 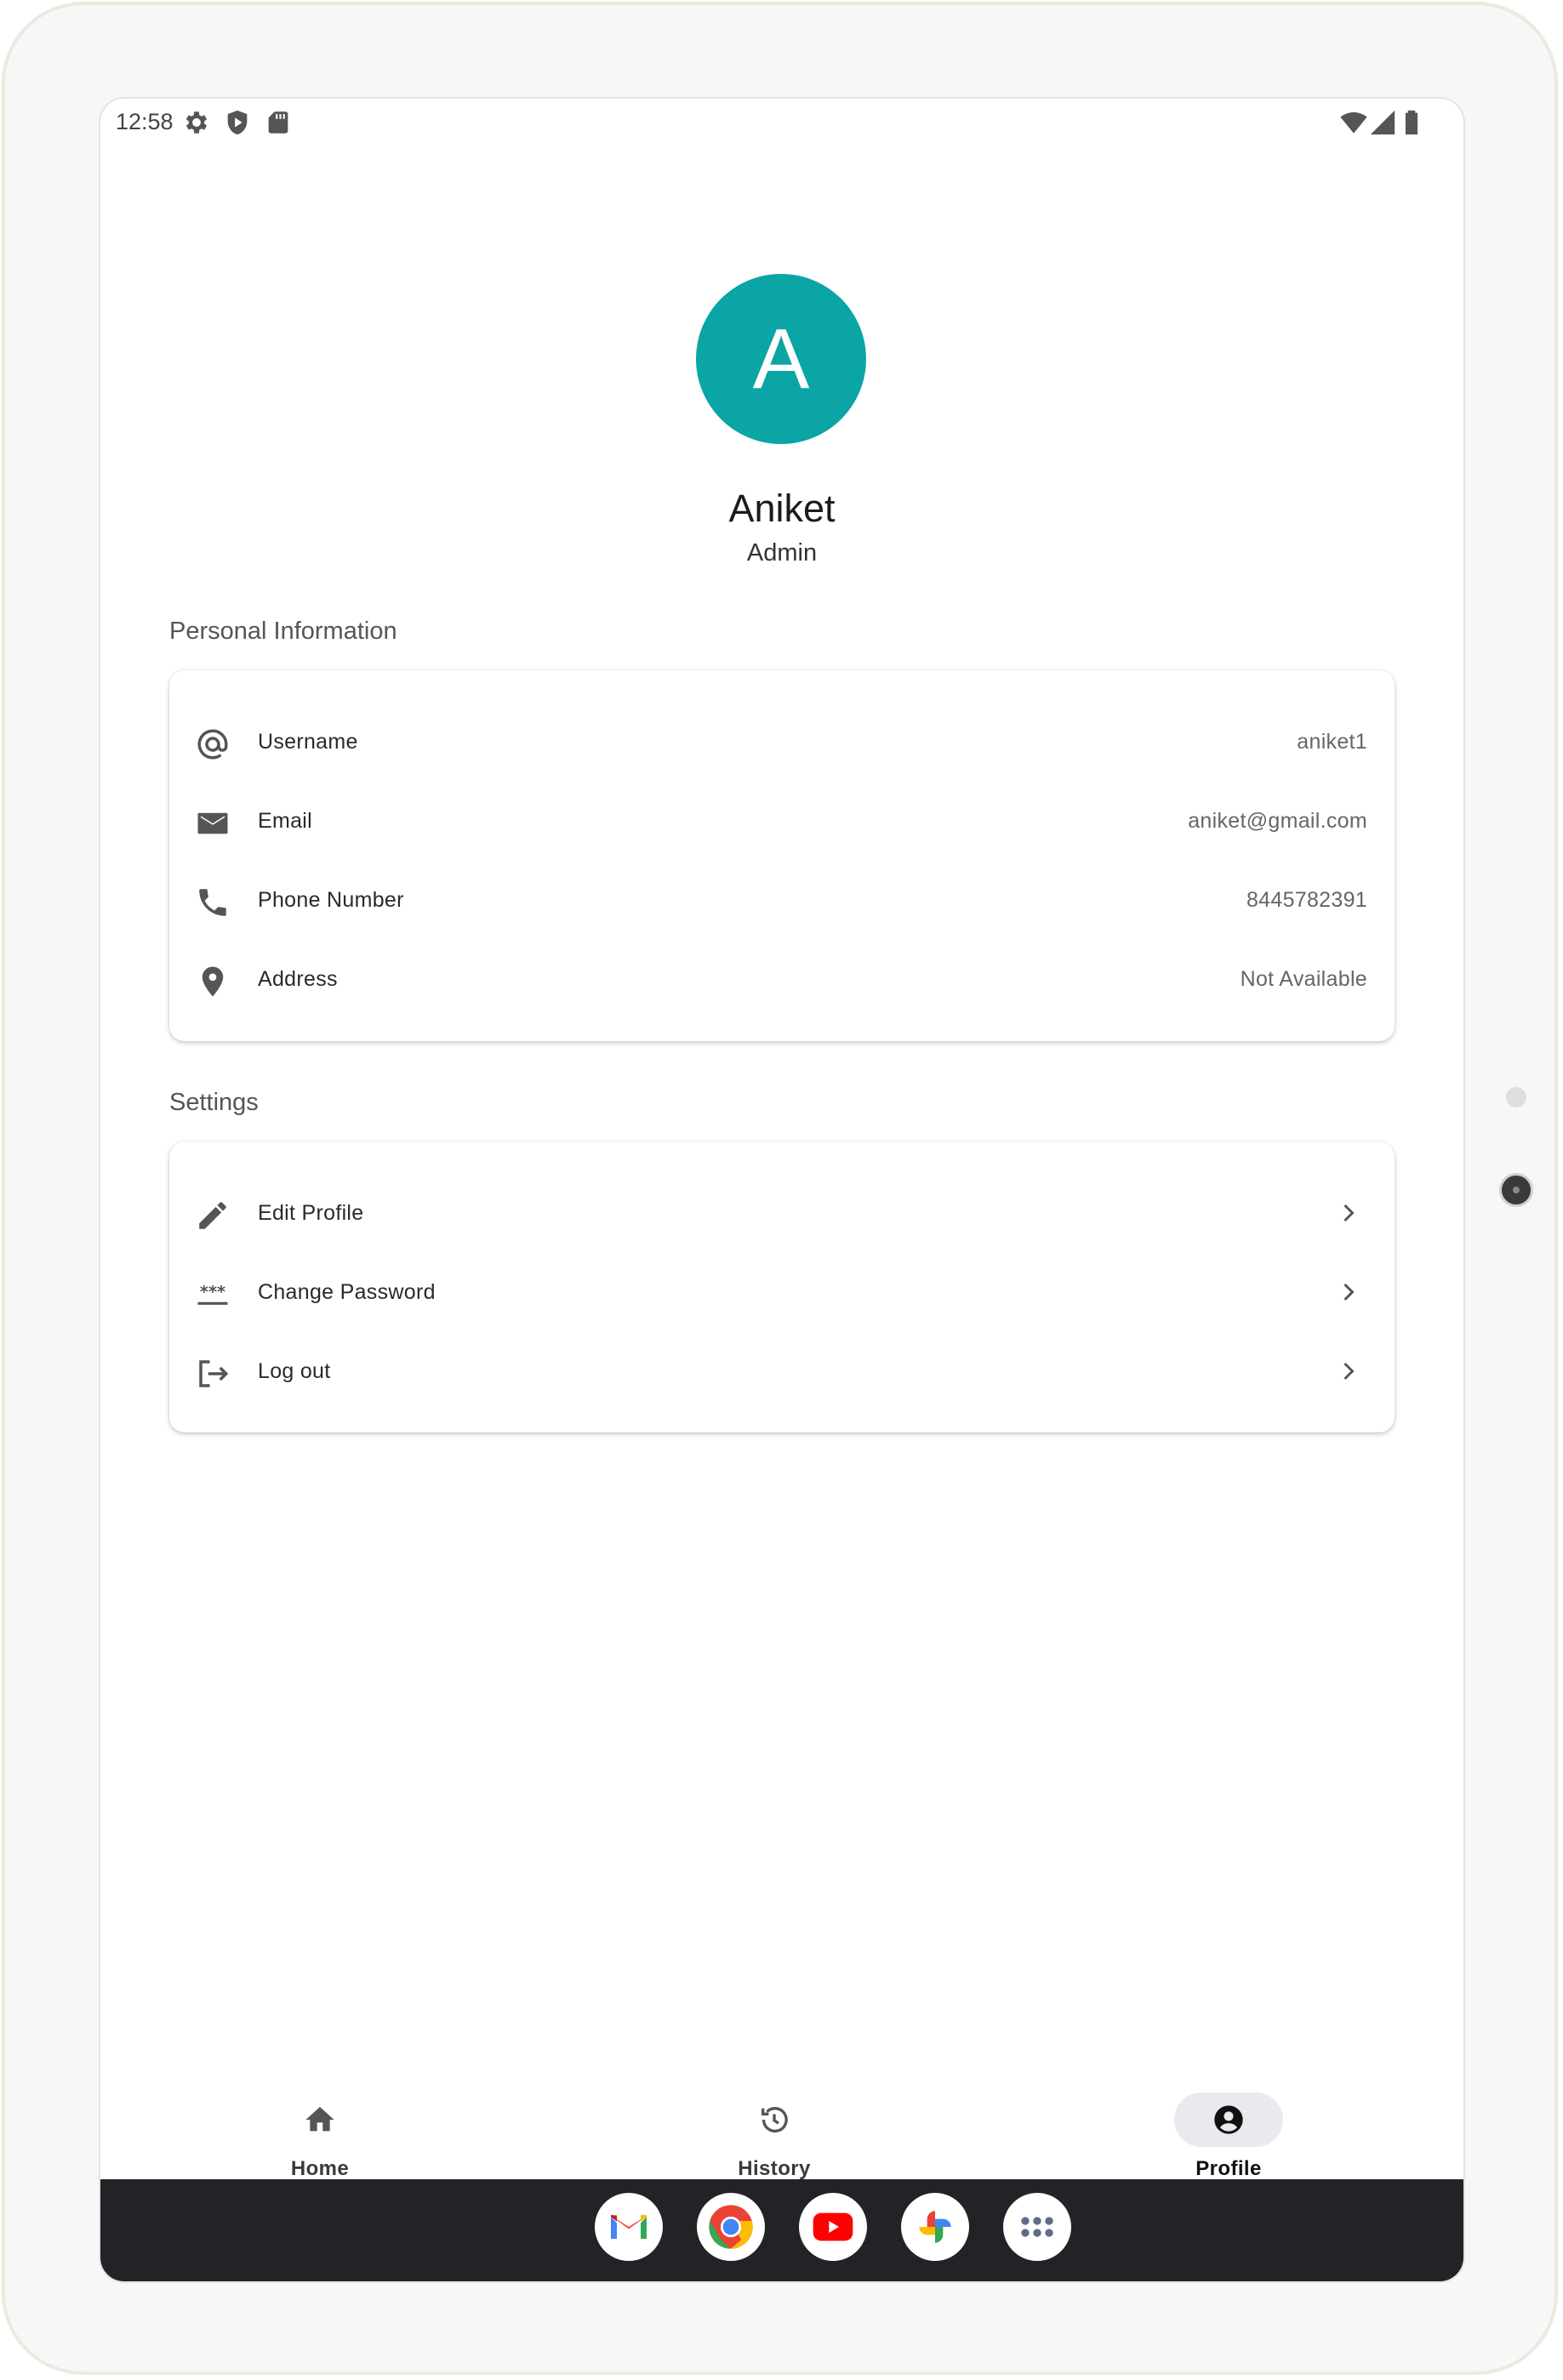 What do you see at coordinates (781, 2230) in the screenshot?
I see `taskbar` at bounding box center [781, 2230].